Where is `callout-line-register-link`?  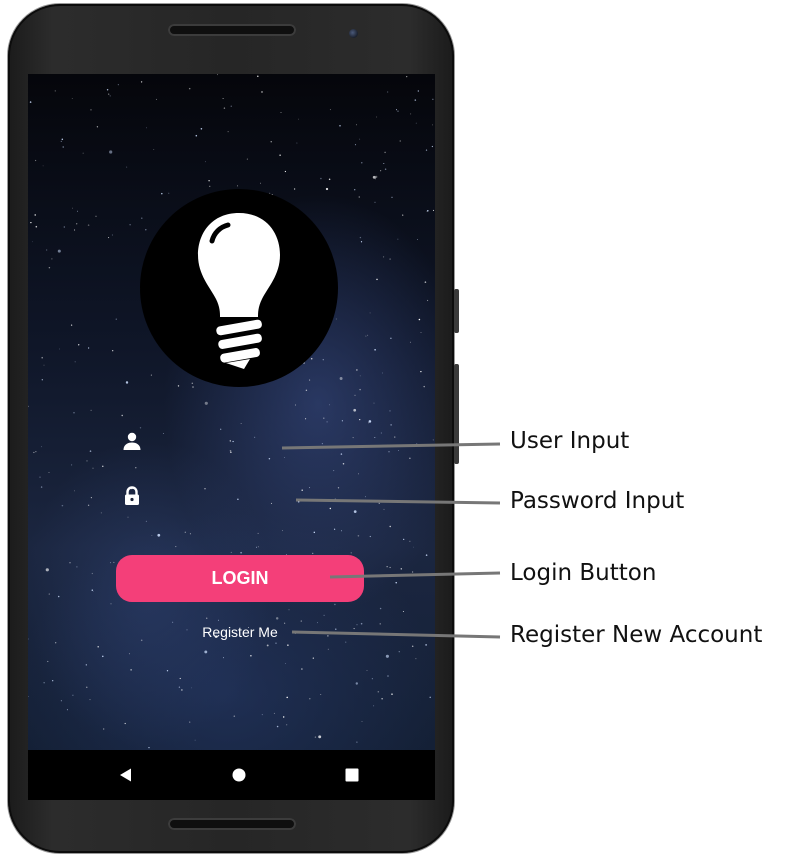 callout-line-register-link is located at coordinates (396, 634).